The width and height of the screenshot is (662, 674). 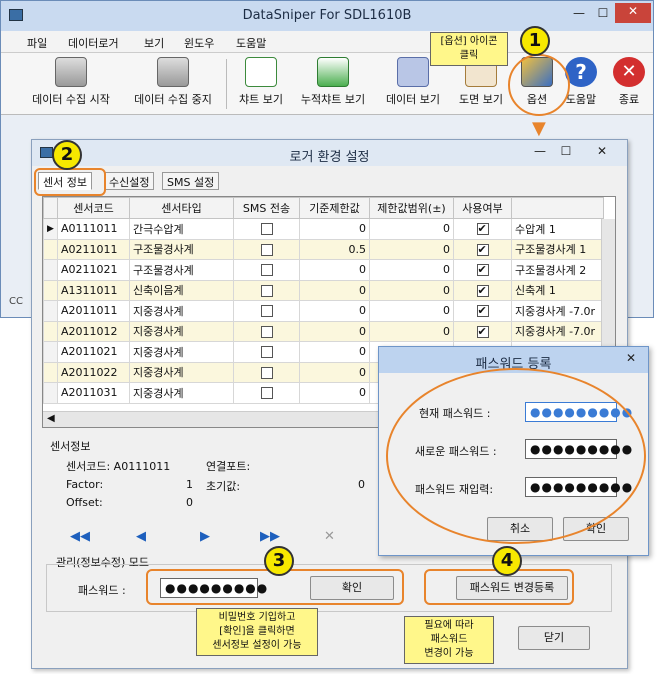 What do you see at coordinates (566, 152) in the screenshot?
I see `logger-maximize-button: ☐` at bounding box center [566, 152].